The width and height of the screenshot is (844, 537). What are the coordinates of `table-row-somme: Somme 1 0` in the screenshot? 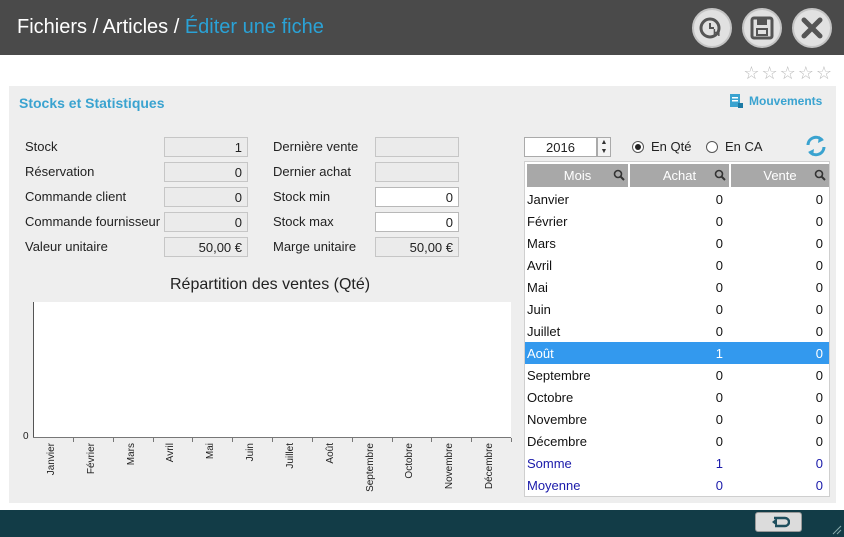 It's located at (677, 463).